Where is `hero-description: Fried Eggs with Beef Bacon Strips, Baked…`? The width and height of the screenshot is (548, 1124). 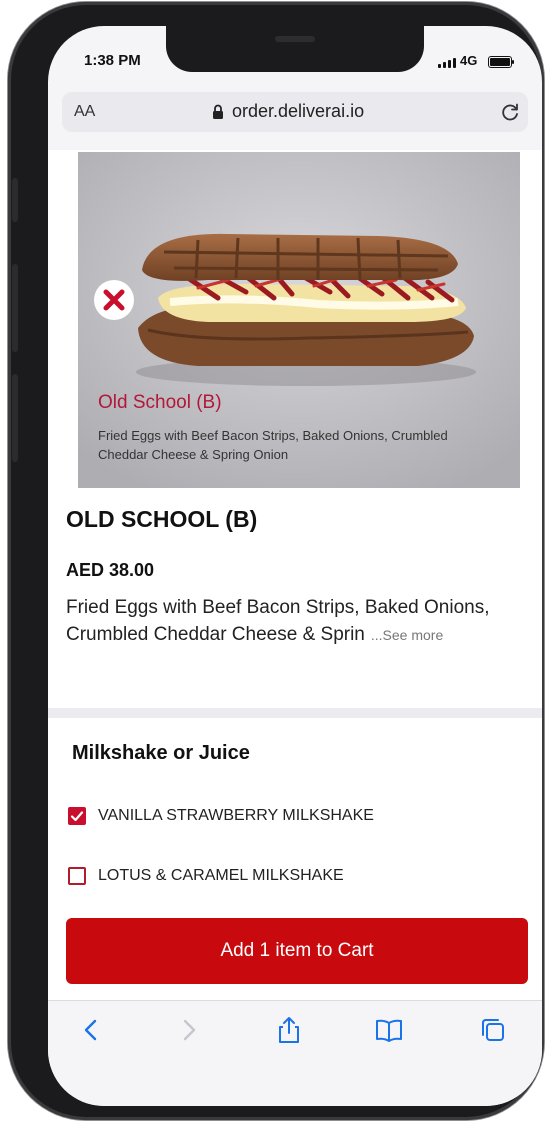 hero-description: Fried Eggs with Beef Bacon Strips, Baked… is located at coordinates (273, 445).